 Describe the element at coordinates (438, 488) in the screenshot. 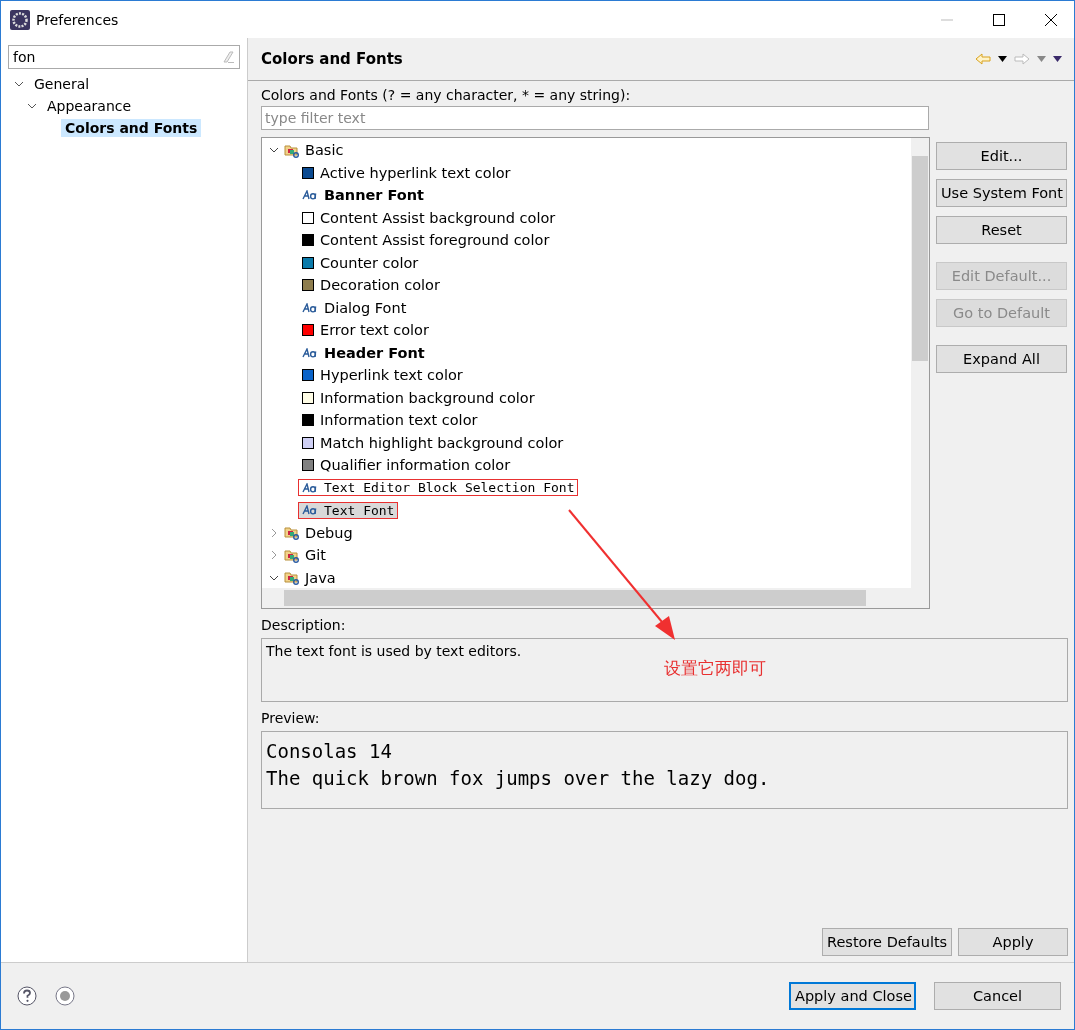

I see `highlighted-tree-item: Text Editor Block Selection Font` at that location.